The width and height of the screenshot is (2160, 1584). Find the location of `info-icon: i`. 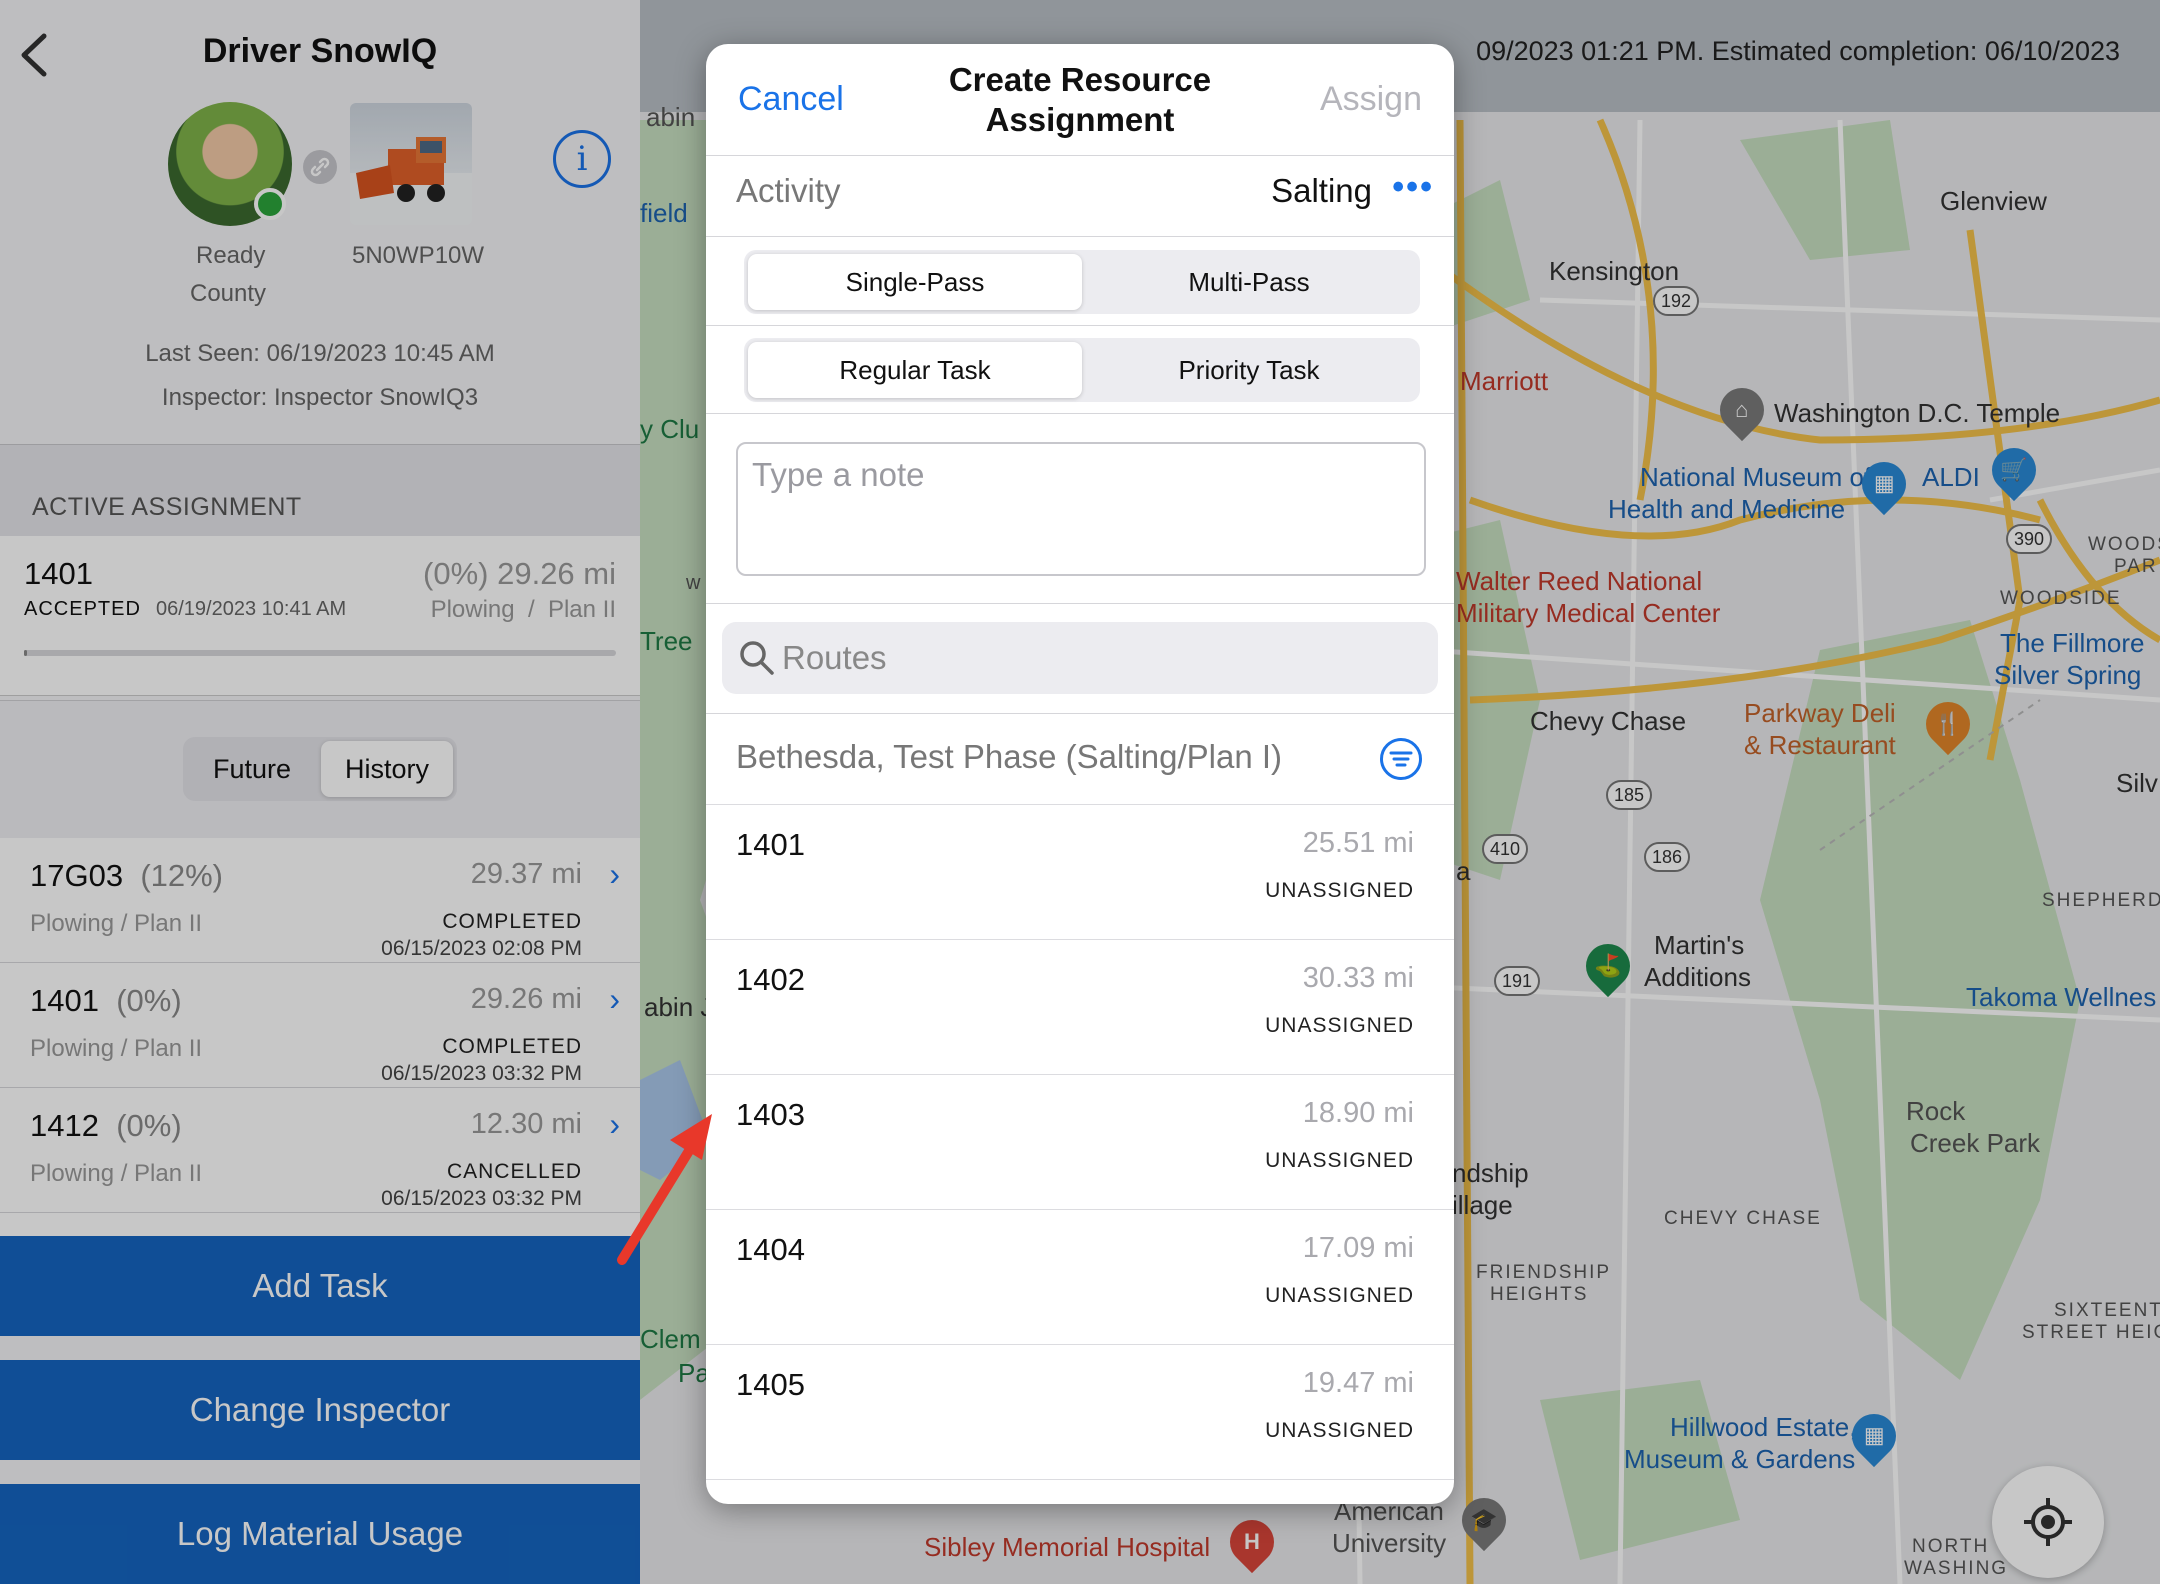

info-icon: i is located at coordinates (582, 159).